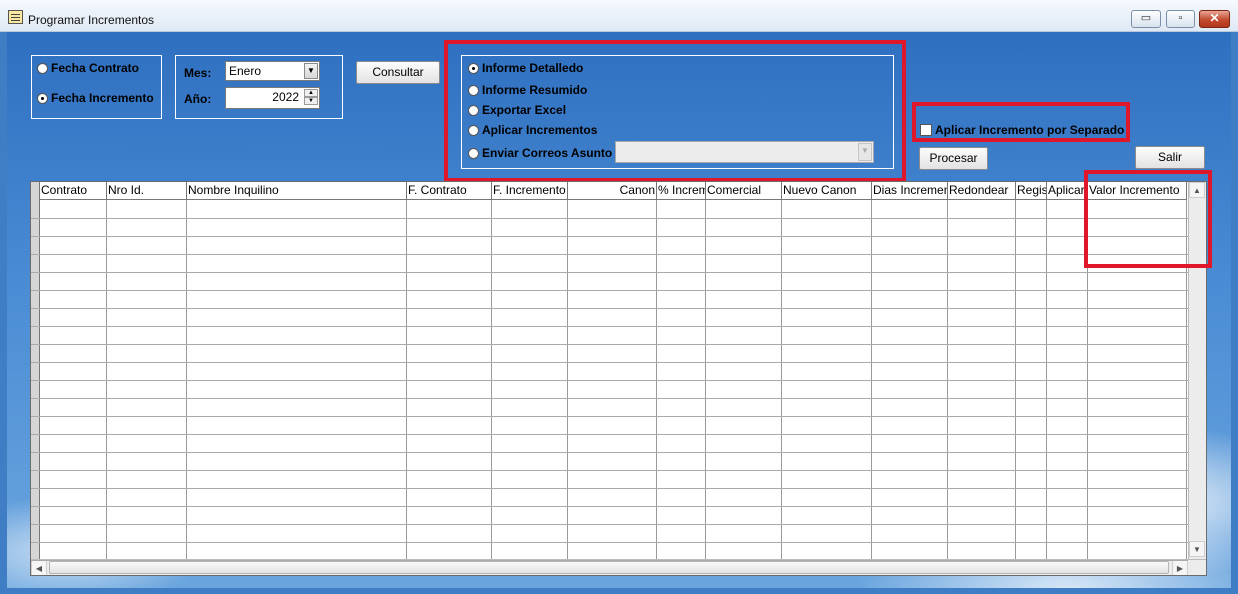  What do you see at coordinates (398, 72) in the screenshot?
I see `consultar-button: Consultar` at bounding box center [398, 72].